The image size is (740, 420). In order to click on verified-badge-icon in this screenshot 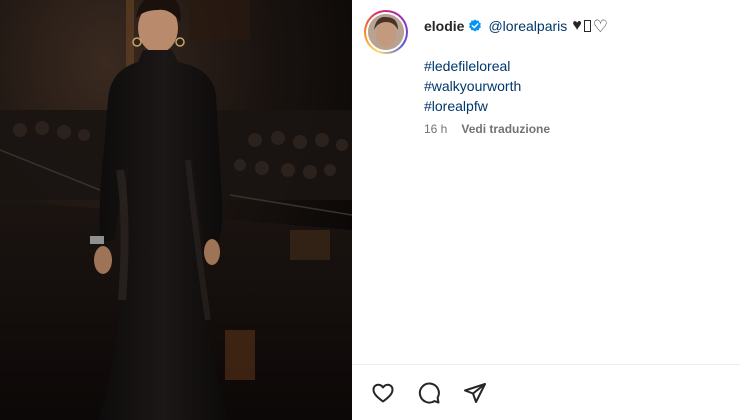, I will do `click(475, 26)`.